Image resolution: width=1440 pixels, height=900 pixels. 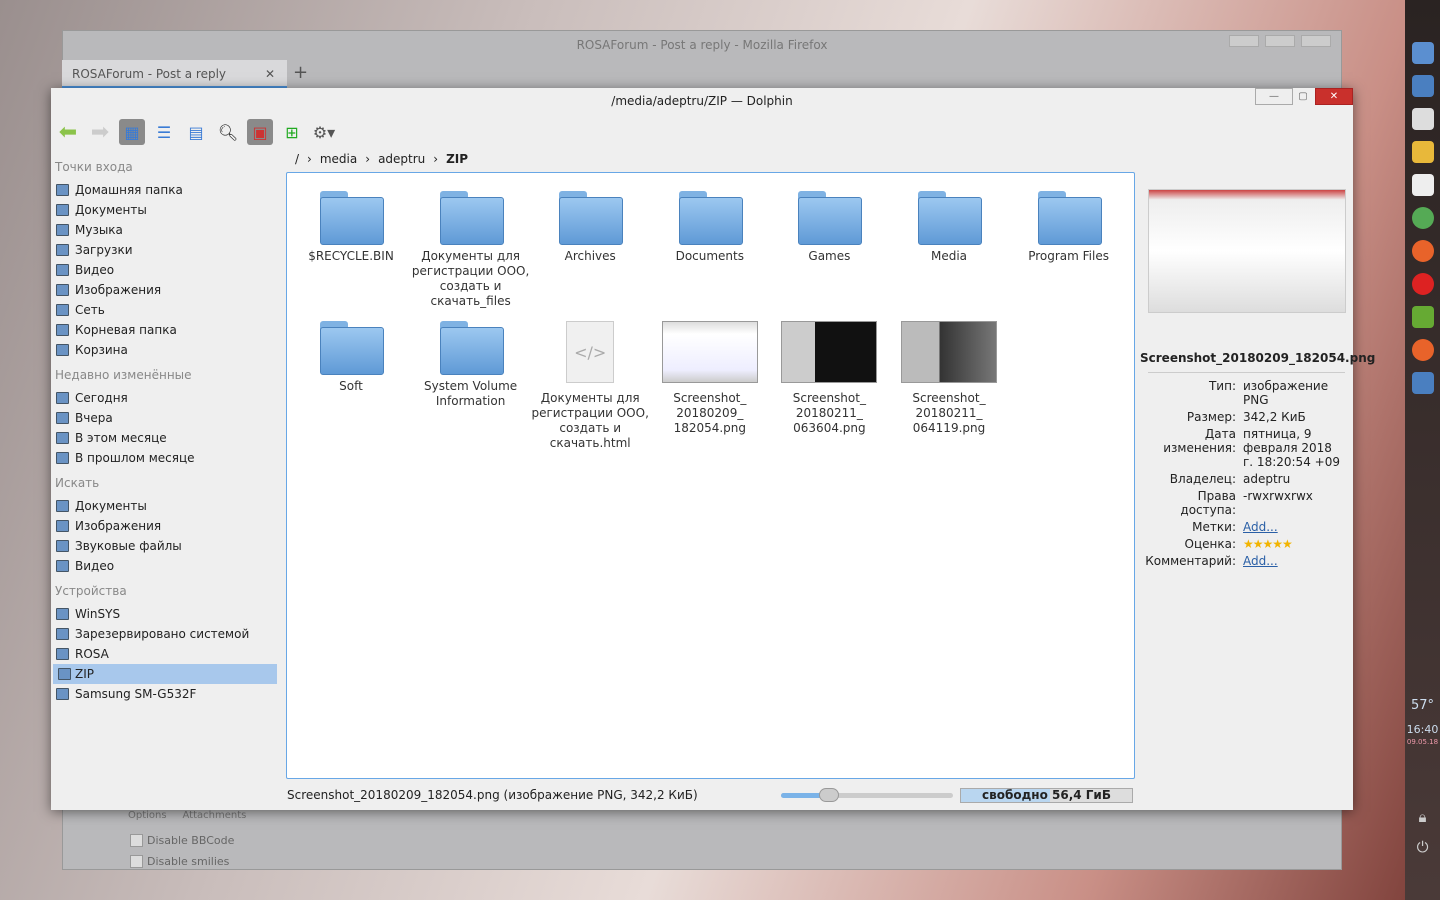 I want to click on spreadsheet-icon, so click(x=1422, y=119).